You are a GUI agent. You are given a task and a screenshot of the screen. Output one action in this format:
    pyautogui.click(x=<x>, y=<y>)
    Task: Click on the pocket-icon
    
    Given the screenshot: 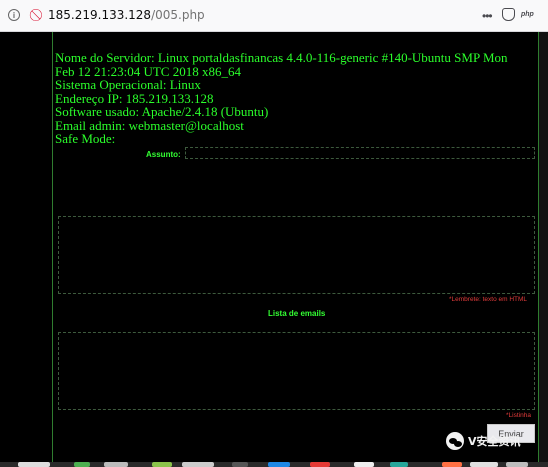 What is the action you would take?
    pyautogui.click(x=508, y=14)
    